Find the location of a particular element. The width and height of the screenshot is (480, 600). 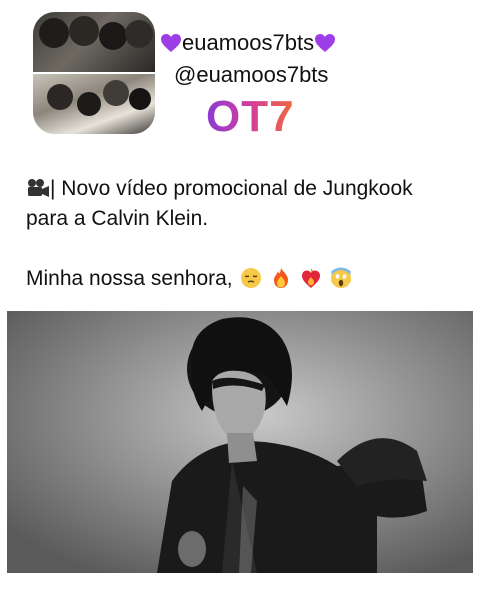

relieved-face-icon is located at coordinates (251, 278).